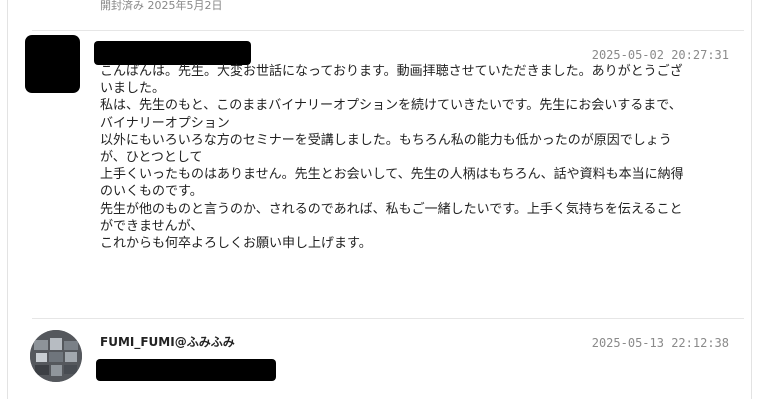 The height and width of the screenshot is (399, 778). Describe the element at coordinates (151, 192) in the screenshot. I see `message-line: のいくものです。` at that location.